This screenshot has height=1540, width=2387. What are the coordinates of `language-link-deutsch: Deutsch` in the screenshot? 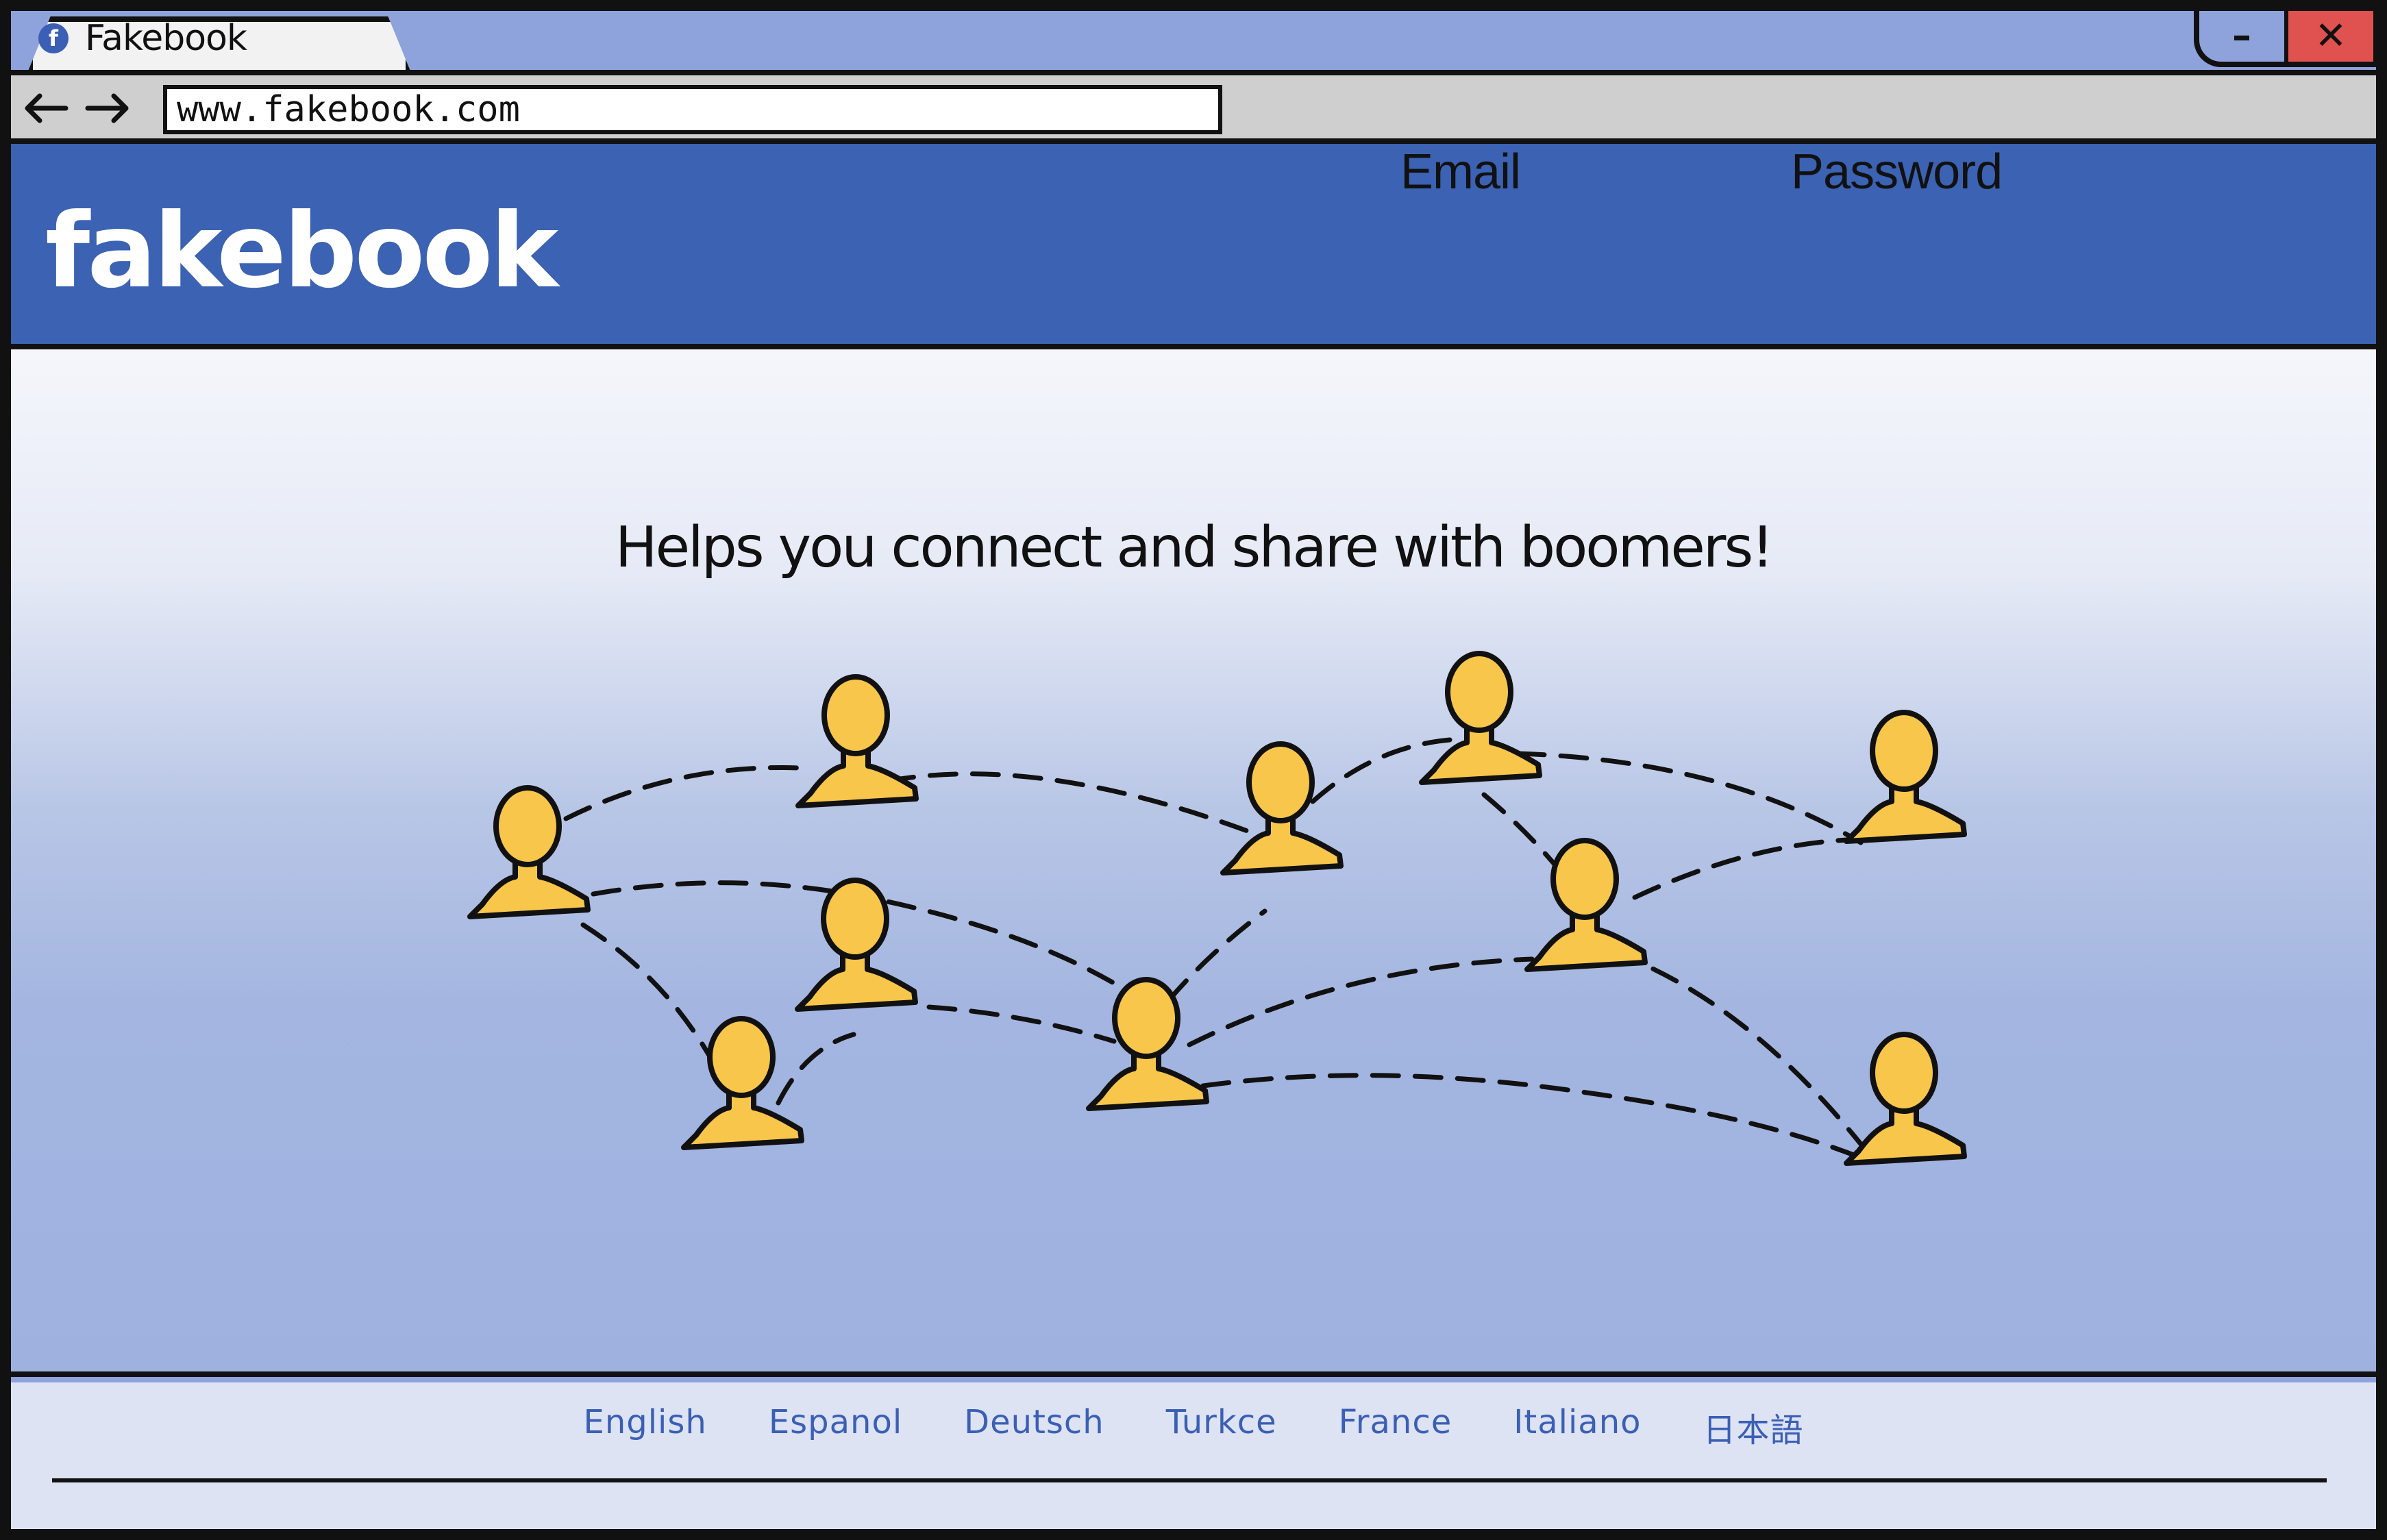 It's located at (1034, 1427).